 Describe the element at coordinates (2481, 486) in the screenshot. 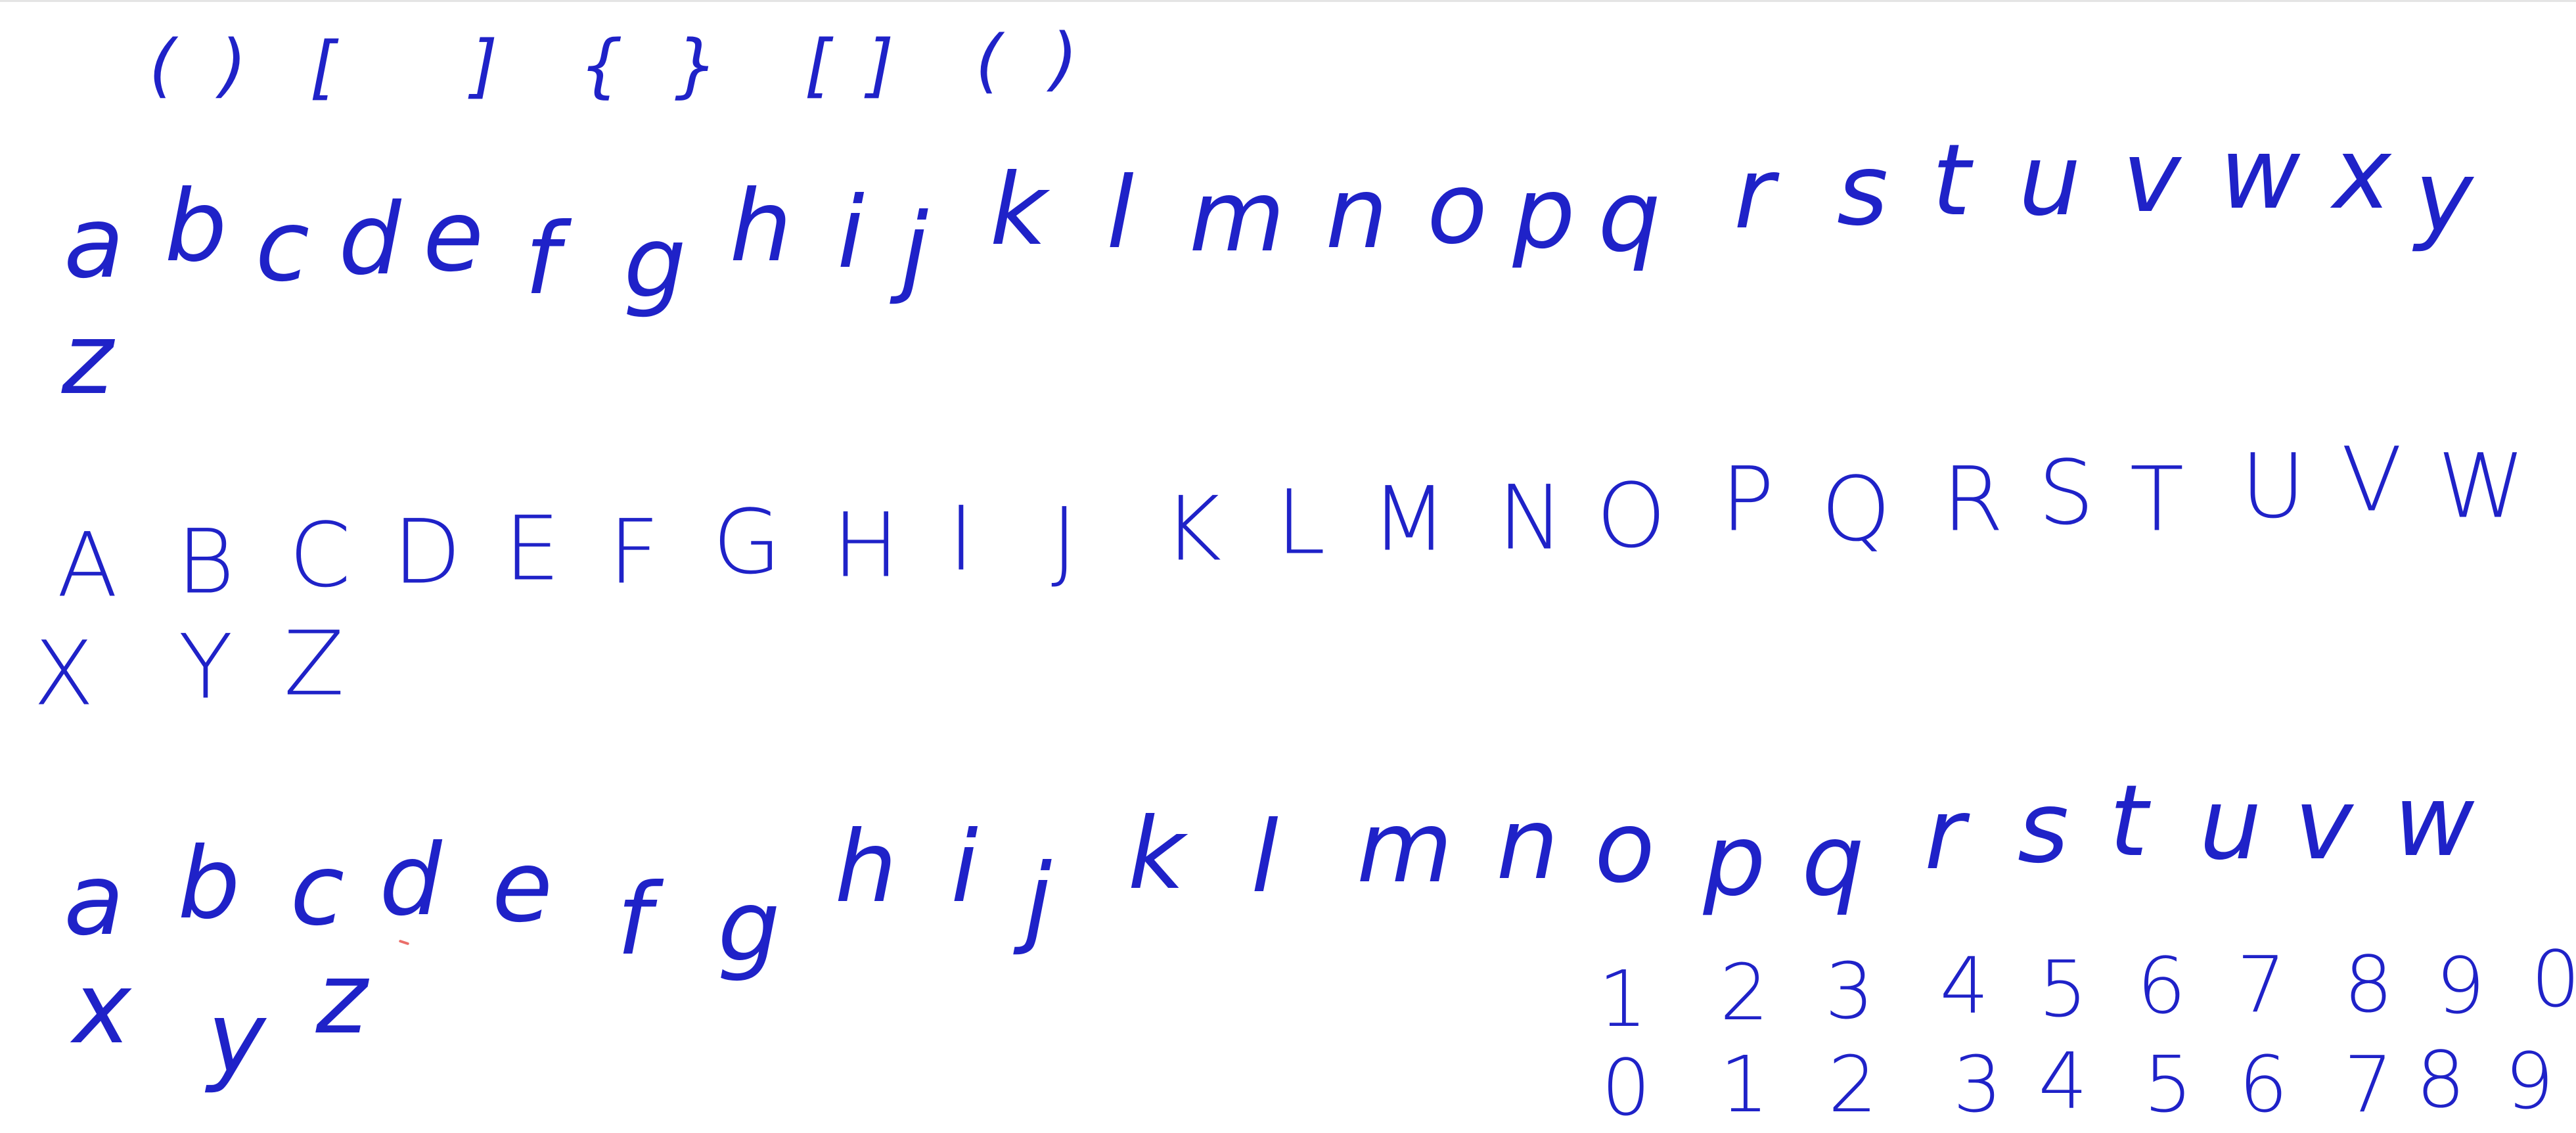

I see `glyph-uppercase-22: W` at that location.